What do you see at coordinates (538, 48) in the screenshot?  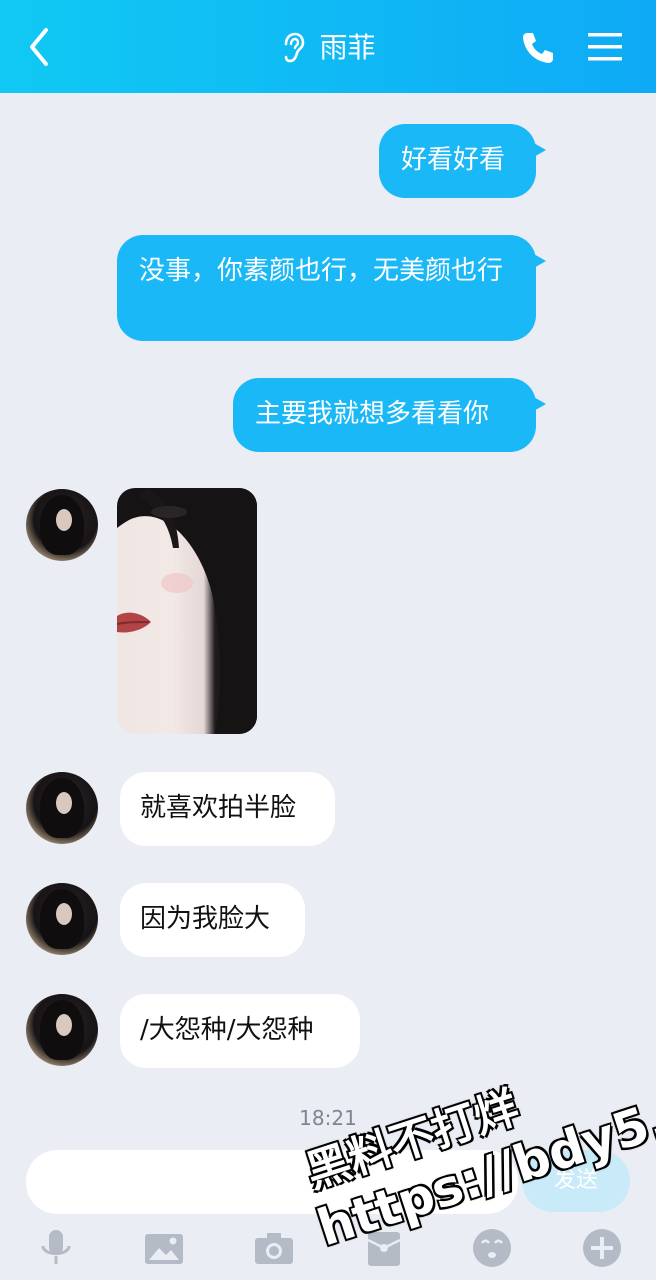 I see `phone-icon` at bounding box center [538, 48].